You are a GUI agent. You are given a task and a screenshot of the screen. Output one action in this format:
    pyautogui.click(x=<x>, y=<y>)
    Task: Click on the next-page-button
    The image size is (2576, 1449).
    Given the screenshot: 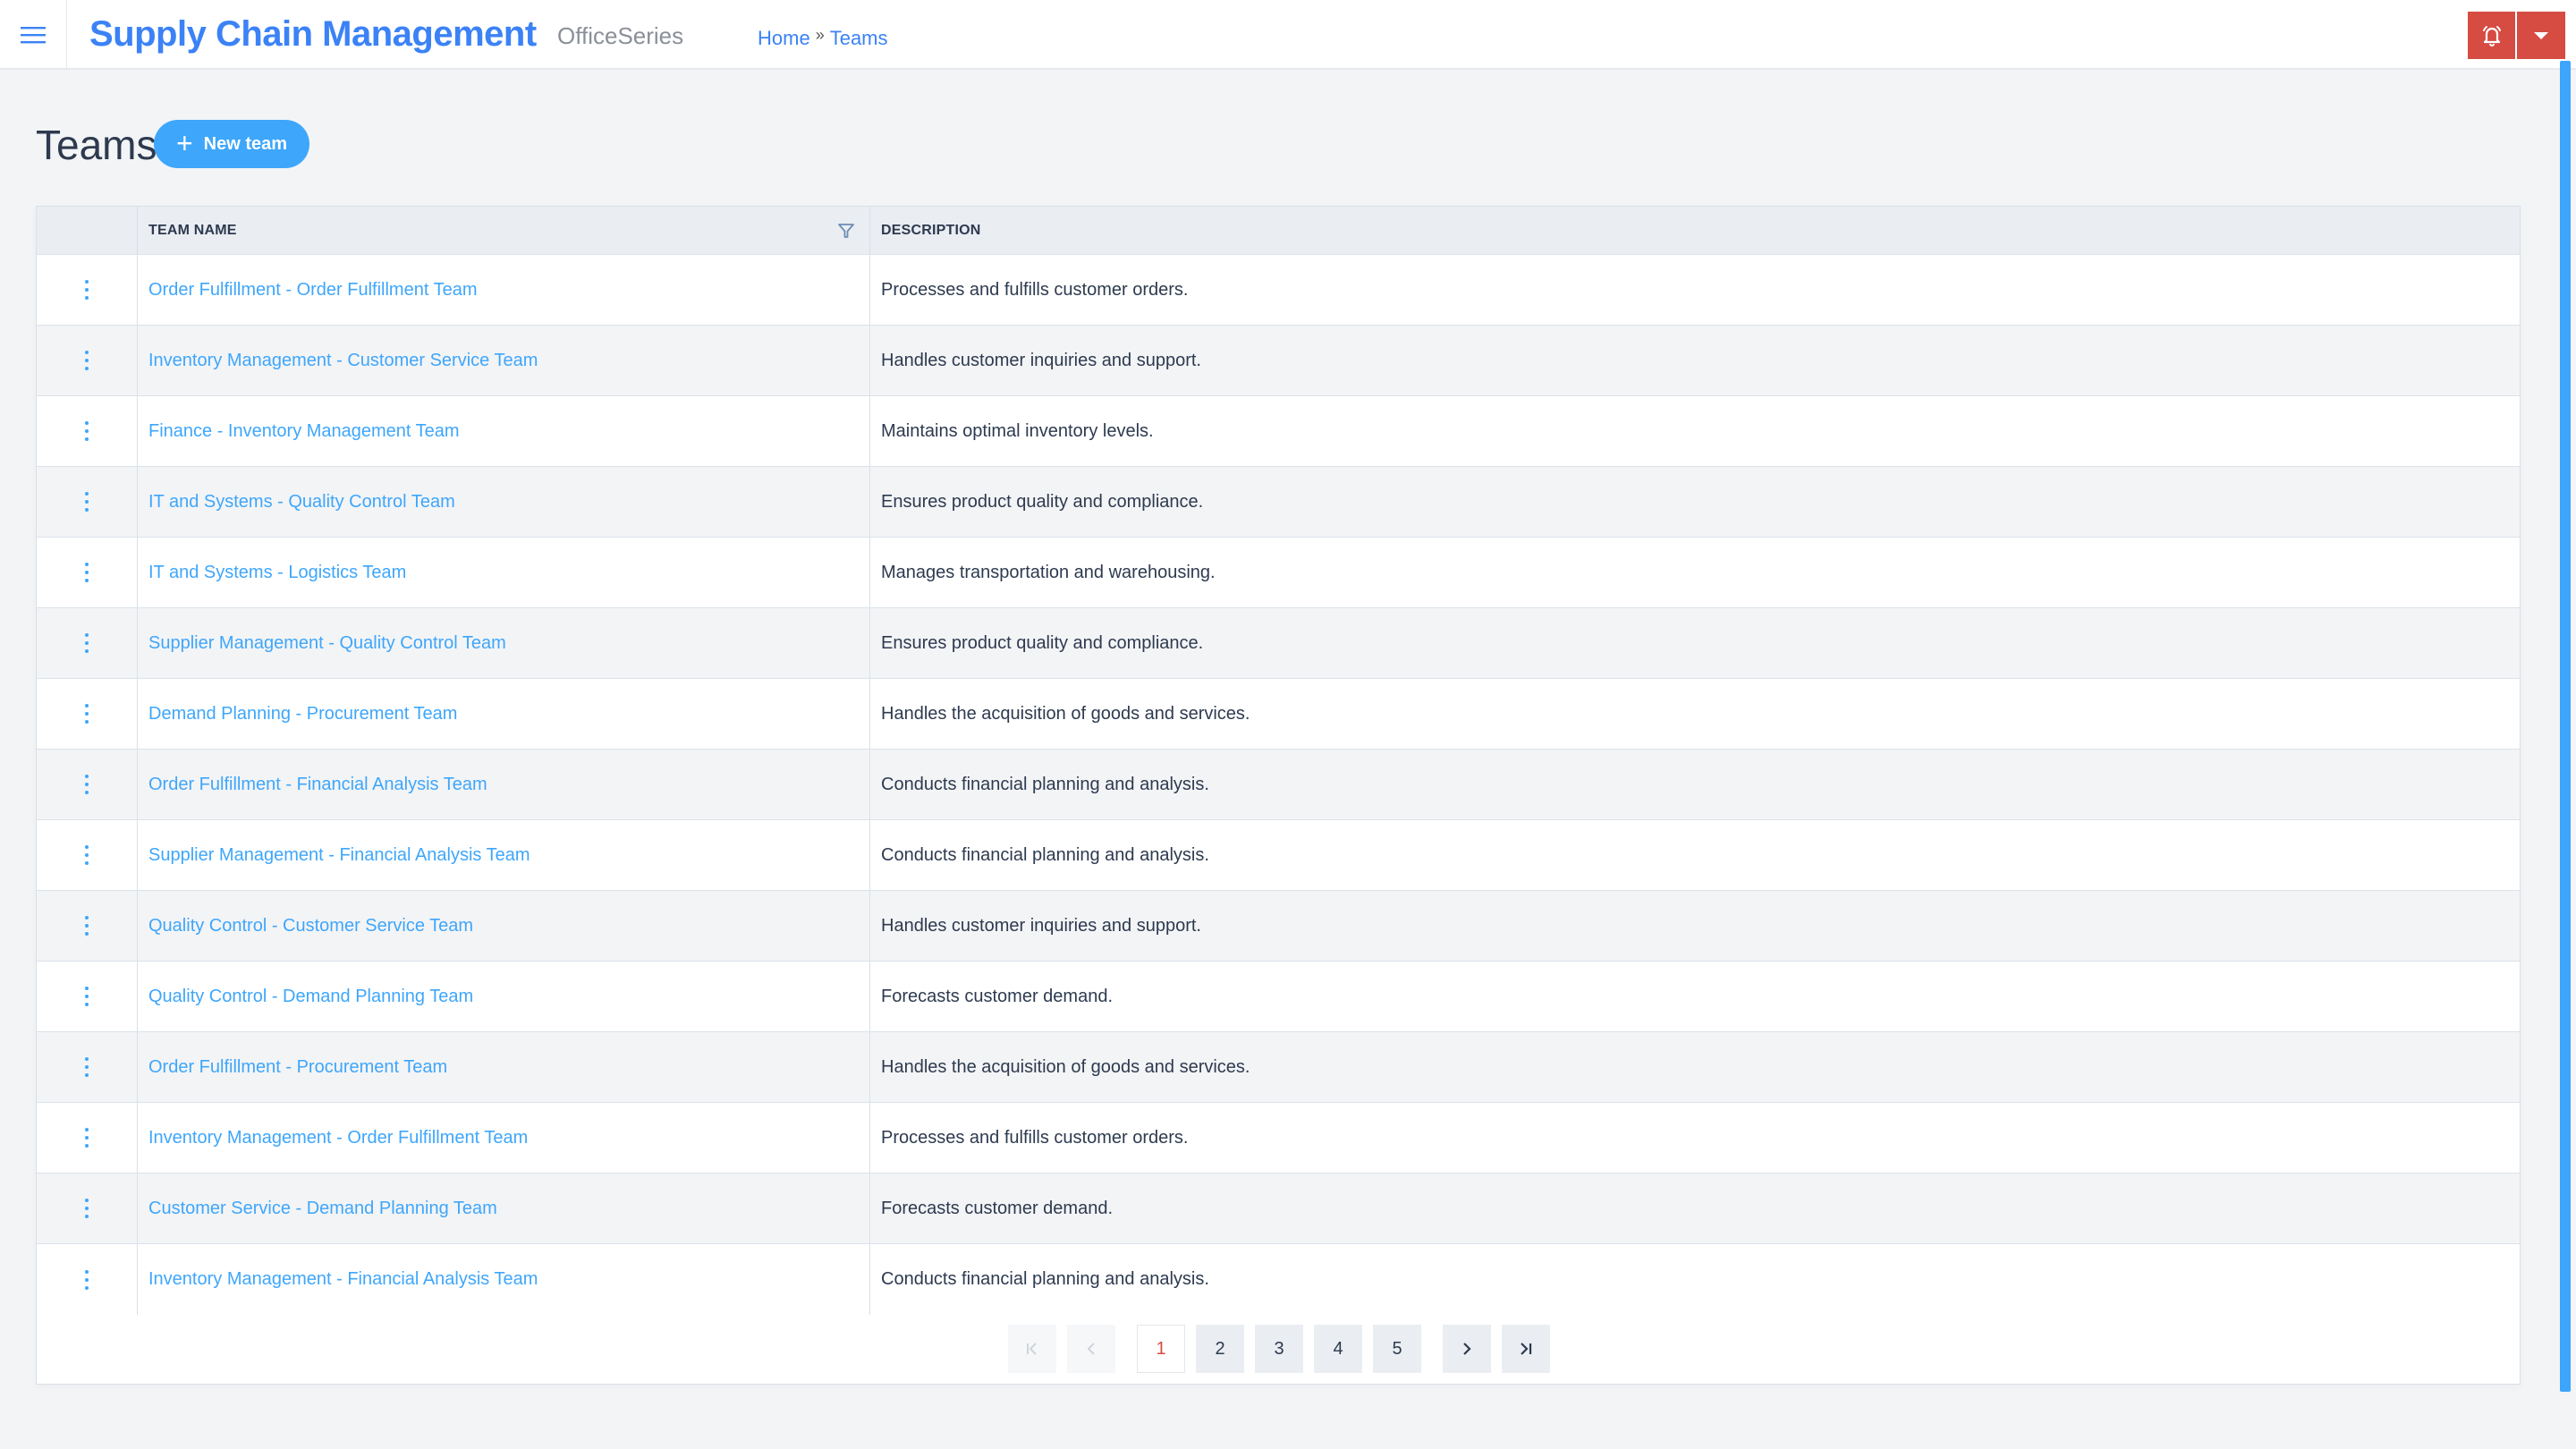 What is the action you would take?
    pyautogui.click(x=1467, y=1349)
    